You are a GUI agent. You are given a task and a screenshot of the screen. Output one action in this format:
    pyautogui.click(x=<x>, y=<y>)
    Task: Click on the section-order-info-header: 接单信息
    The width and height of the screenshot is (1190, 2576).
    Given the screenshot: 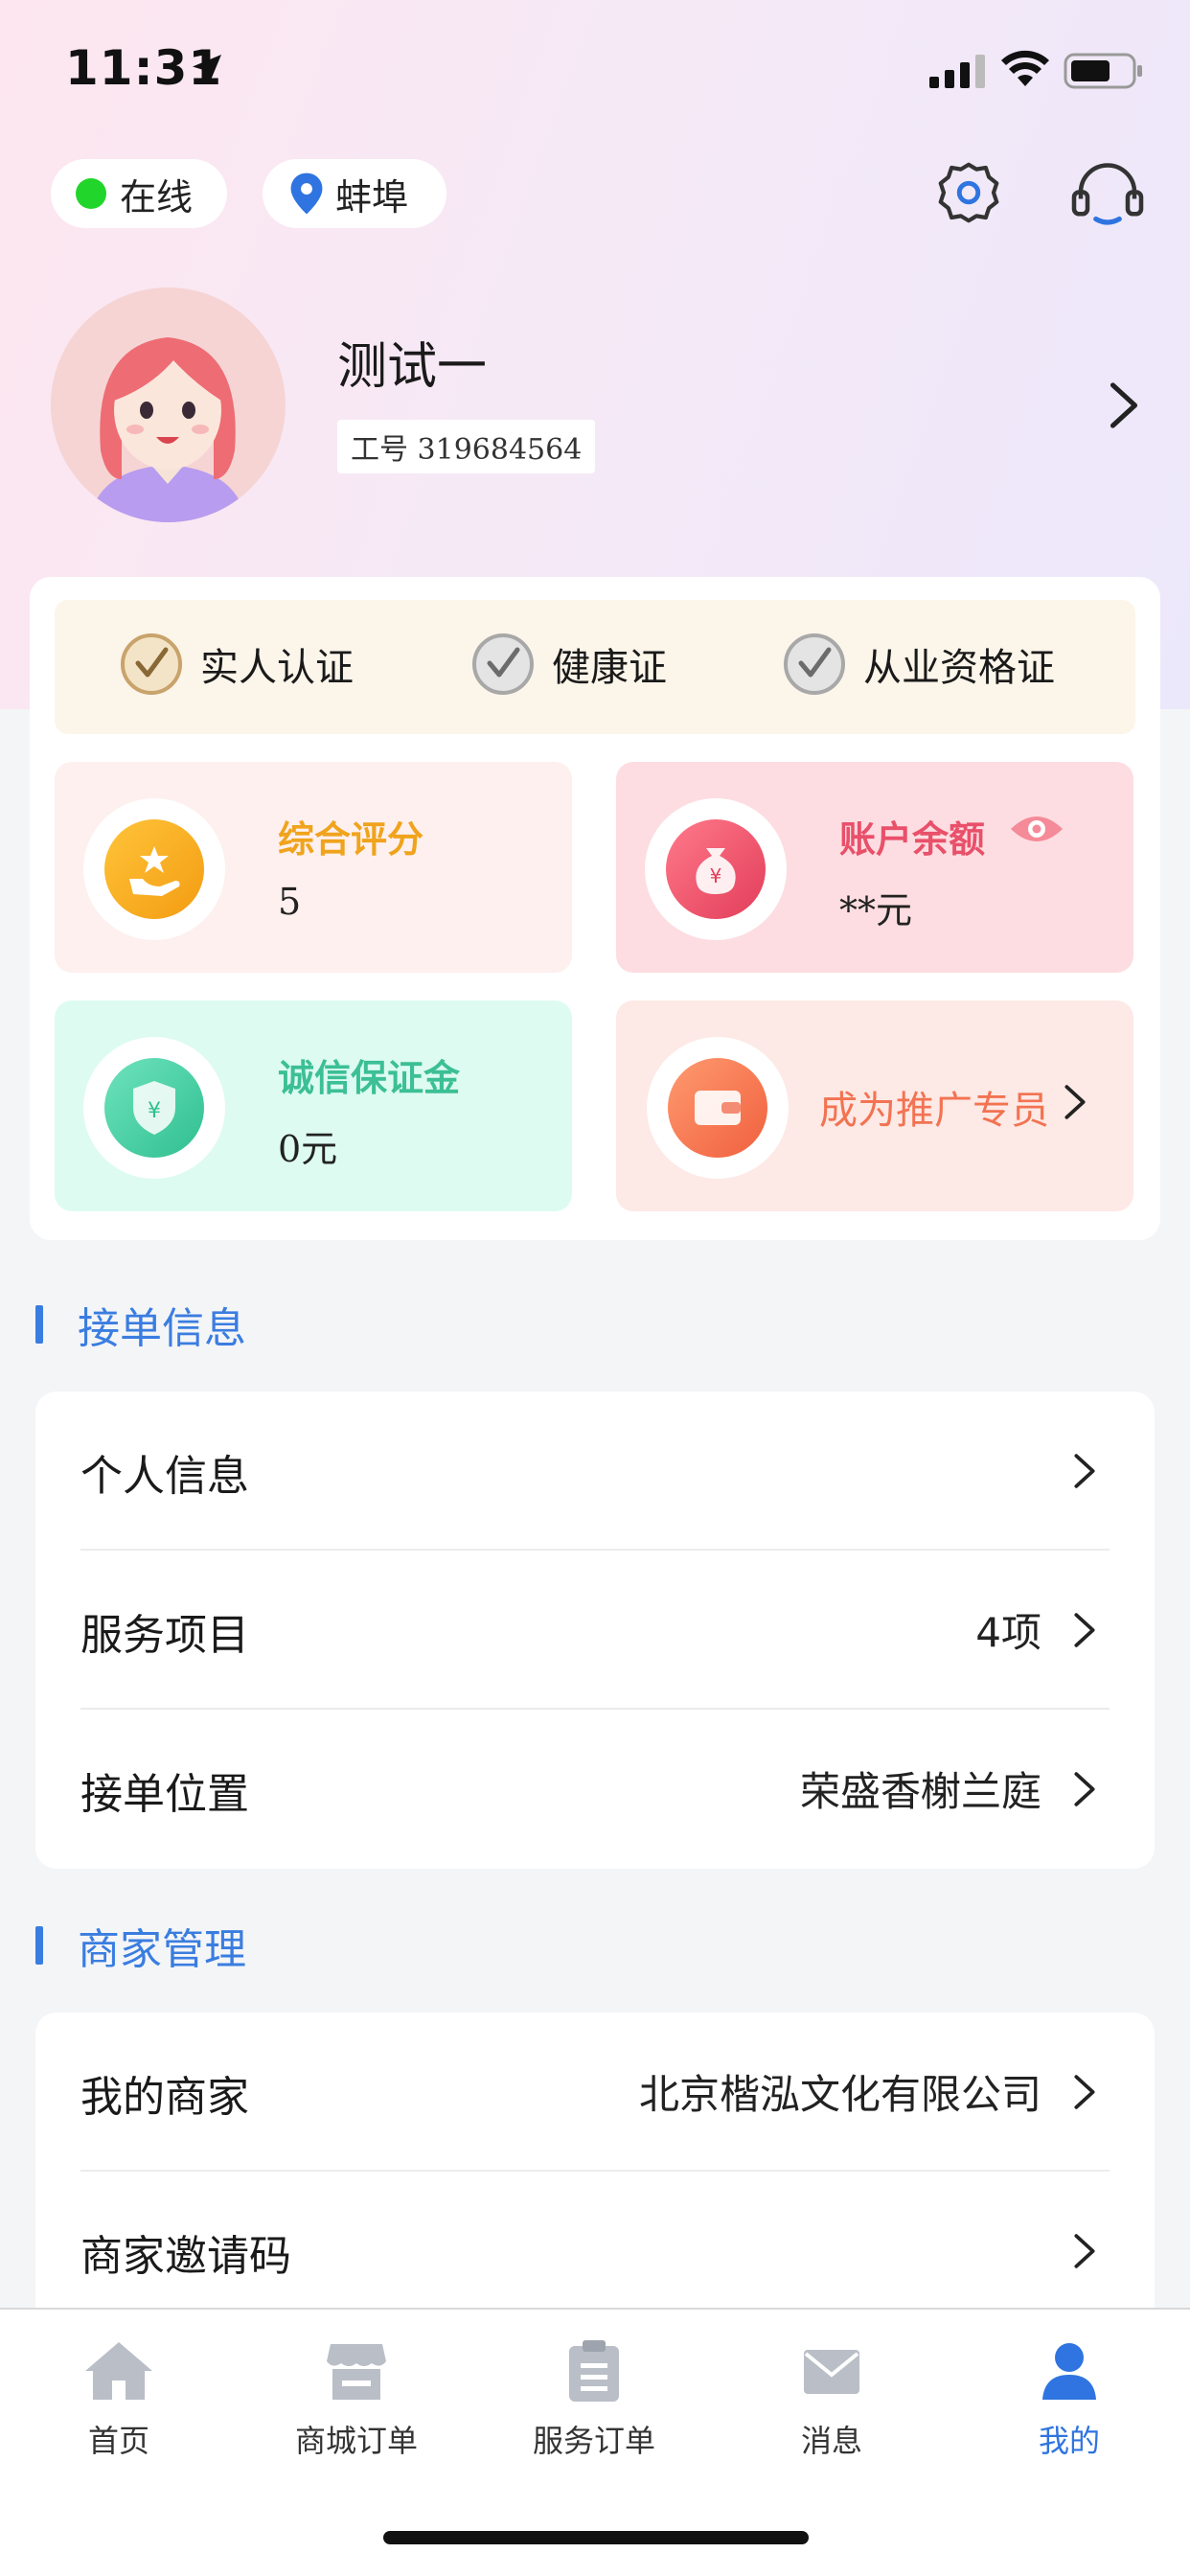 What is the action you would take?
    pyautogui.click(x=140, y=1324)
    